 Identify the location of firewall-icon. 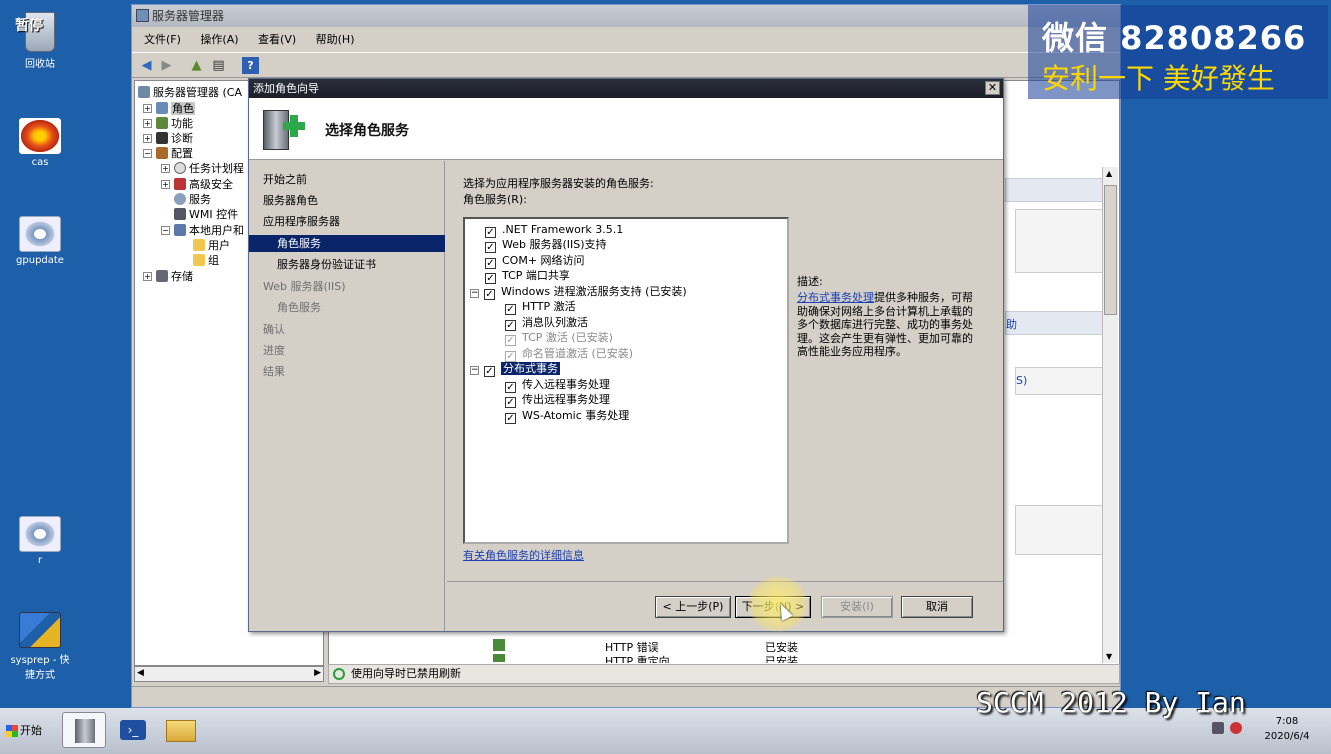
(180, 184).